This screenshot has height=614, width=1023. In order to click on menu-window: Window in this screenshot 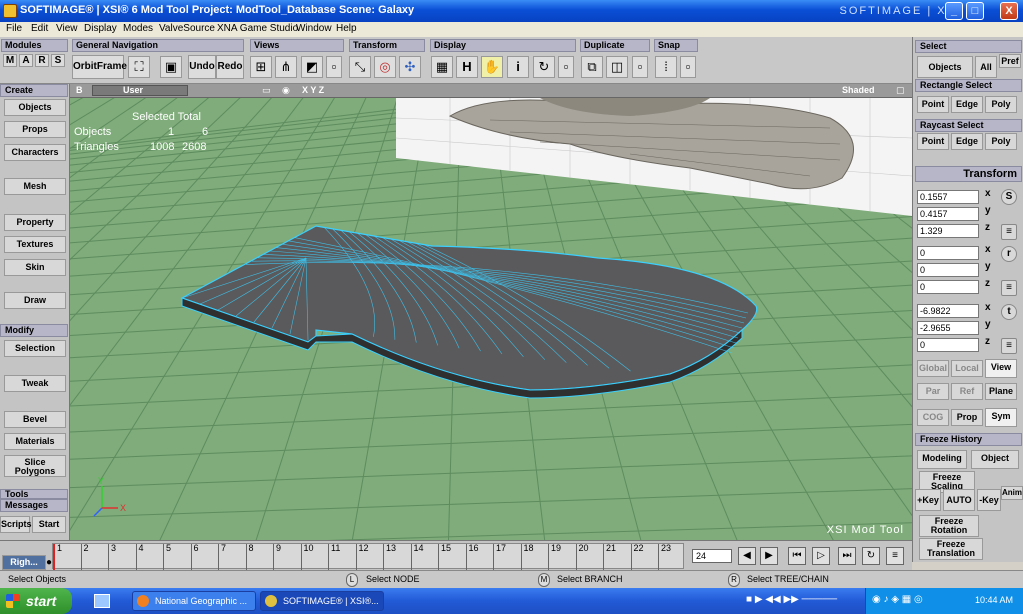, I will do `click(314, 28)`.